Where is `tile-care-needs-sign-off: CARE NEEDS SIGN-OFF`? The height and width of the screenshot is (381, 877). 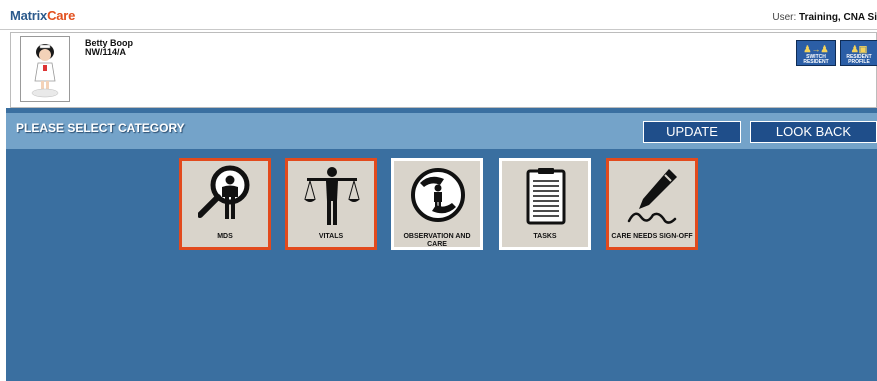
tile-care-needs-sign-off: CARE NEEDS SIGN-OFF is located at coordinates (652, 204).